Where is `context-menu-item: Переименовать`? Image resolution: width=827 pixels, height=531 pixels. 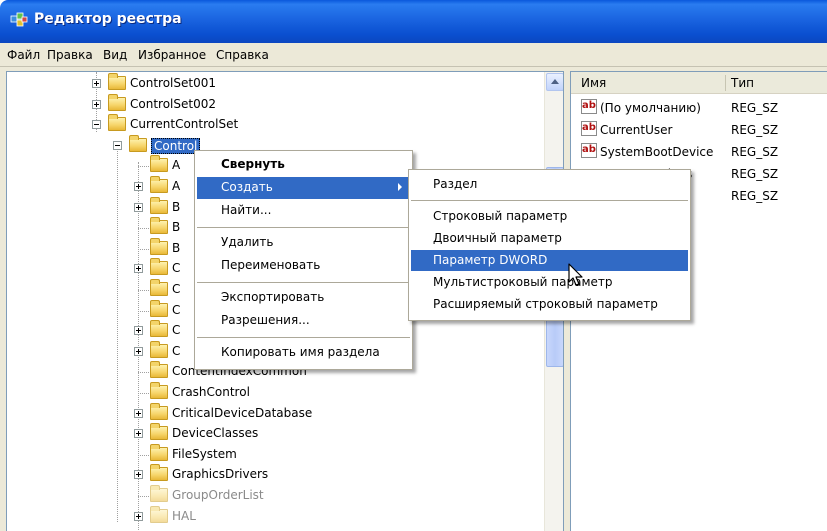
context-menu-item: Переименовать is located at coordinates (303, 266).